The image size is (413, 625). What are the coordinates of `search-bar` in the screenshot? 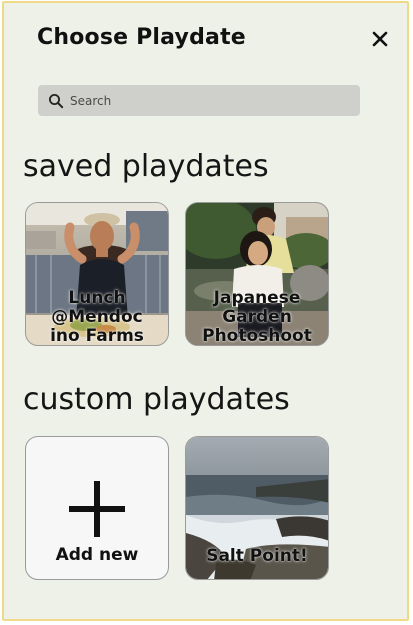 It's located at (199, 100).